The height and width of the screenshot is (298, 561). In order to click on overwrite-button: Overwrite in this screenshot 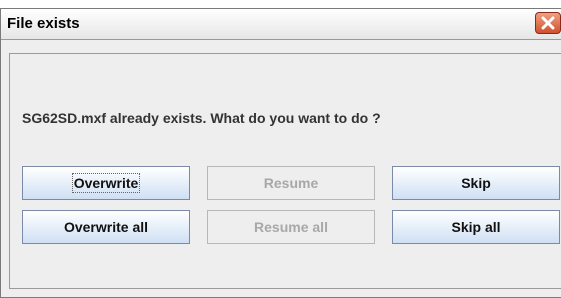, I will do `click(106, 183)`.